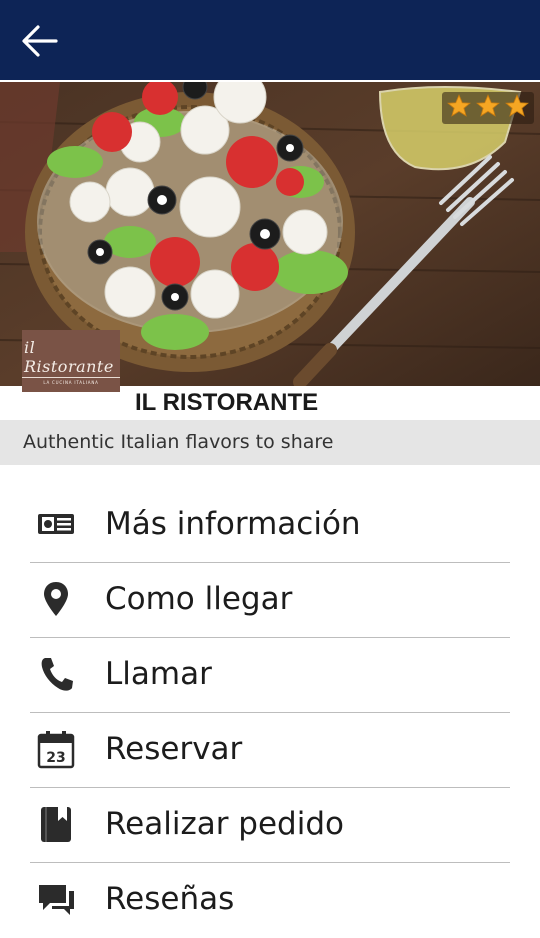 The width and height of the screenshot is (540, 938). Describe the element at coordinates (199, 599) in the screenshot. I see `menu-item-label: Como llegar` at that location.